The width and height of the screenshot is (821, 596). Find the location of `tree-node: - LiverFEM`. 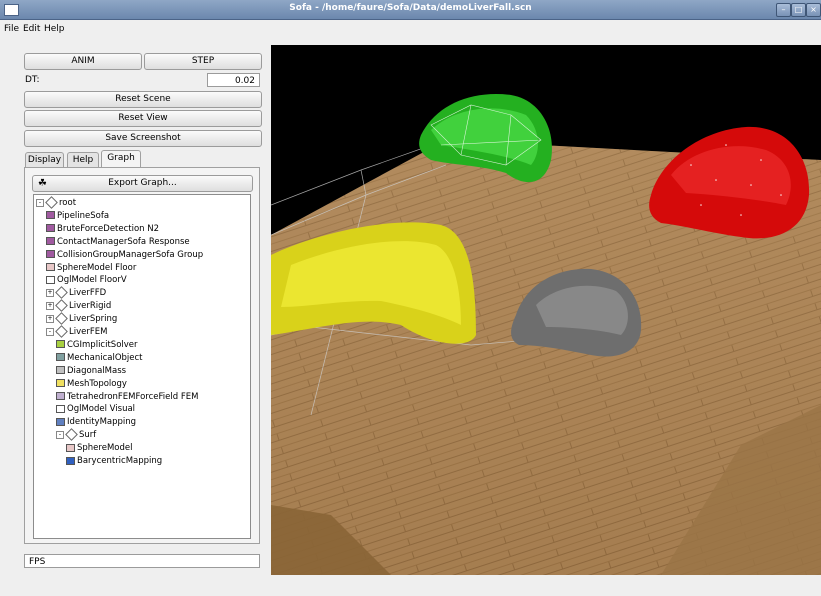

tree-node: - LiverFEM is located at coordinates (77, 331).